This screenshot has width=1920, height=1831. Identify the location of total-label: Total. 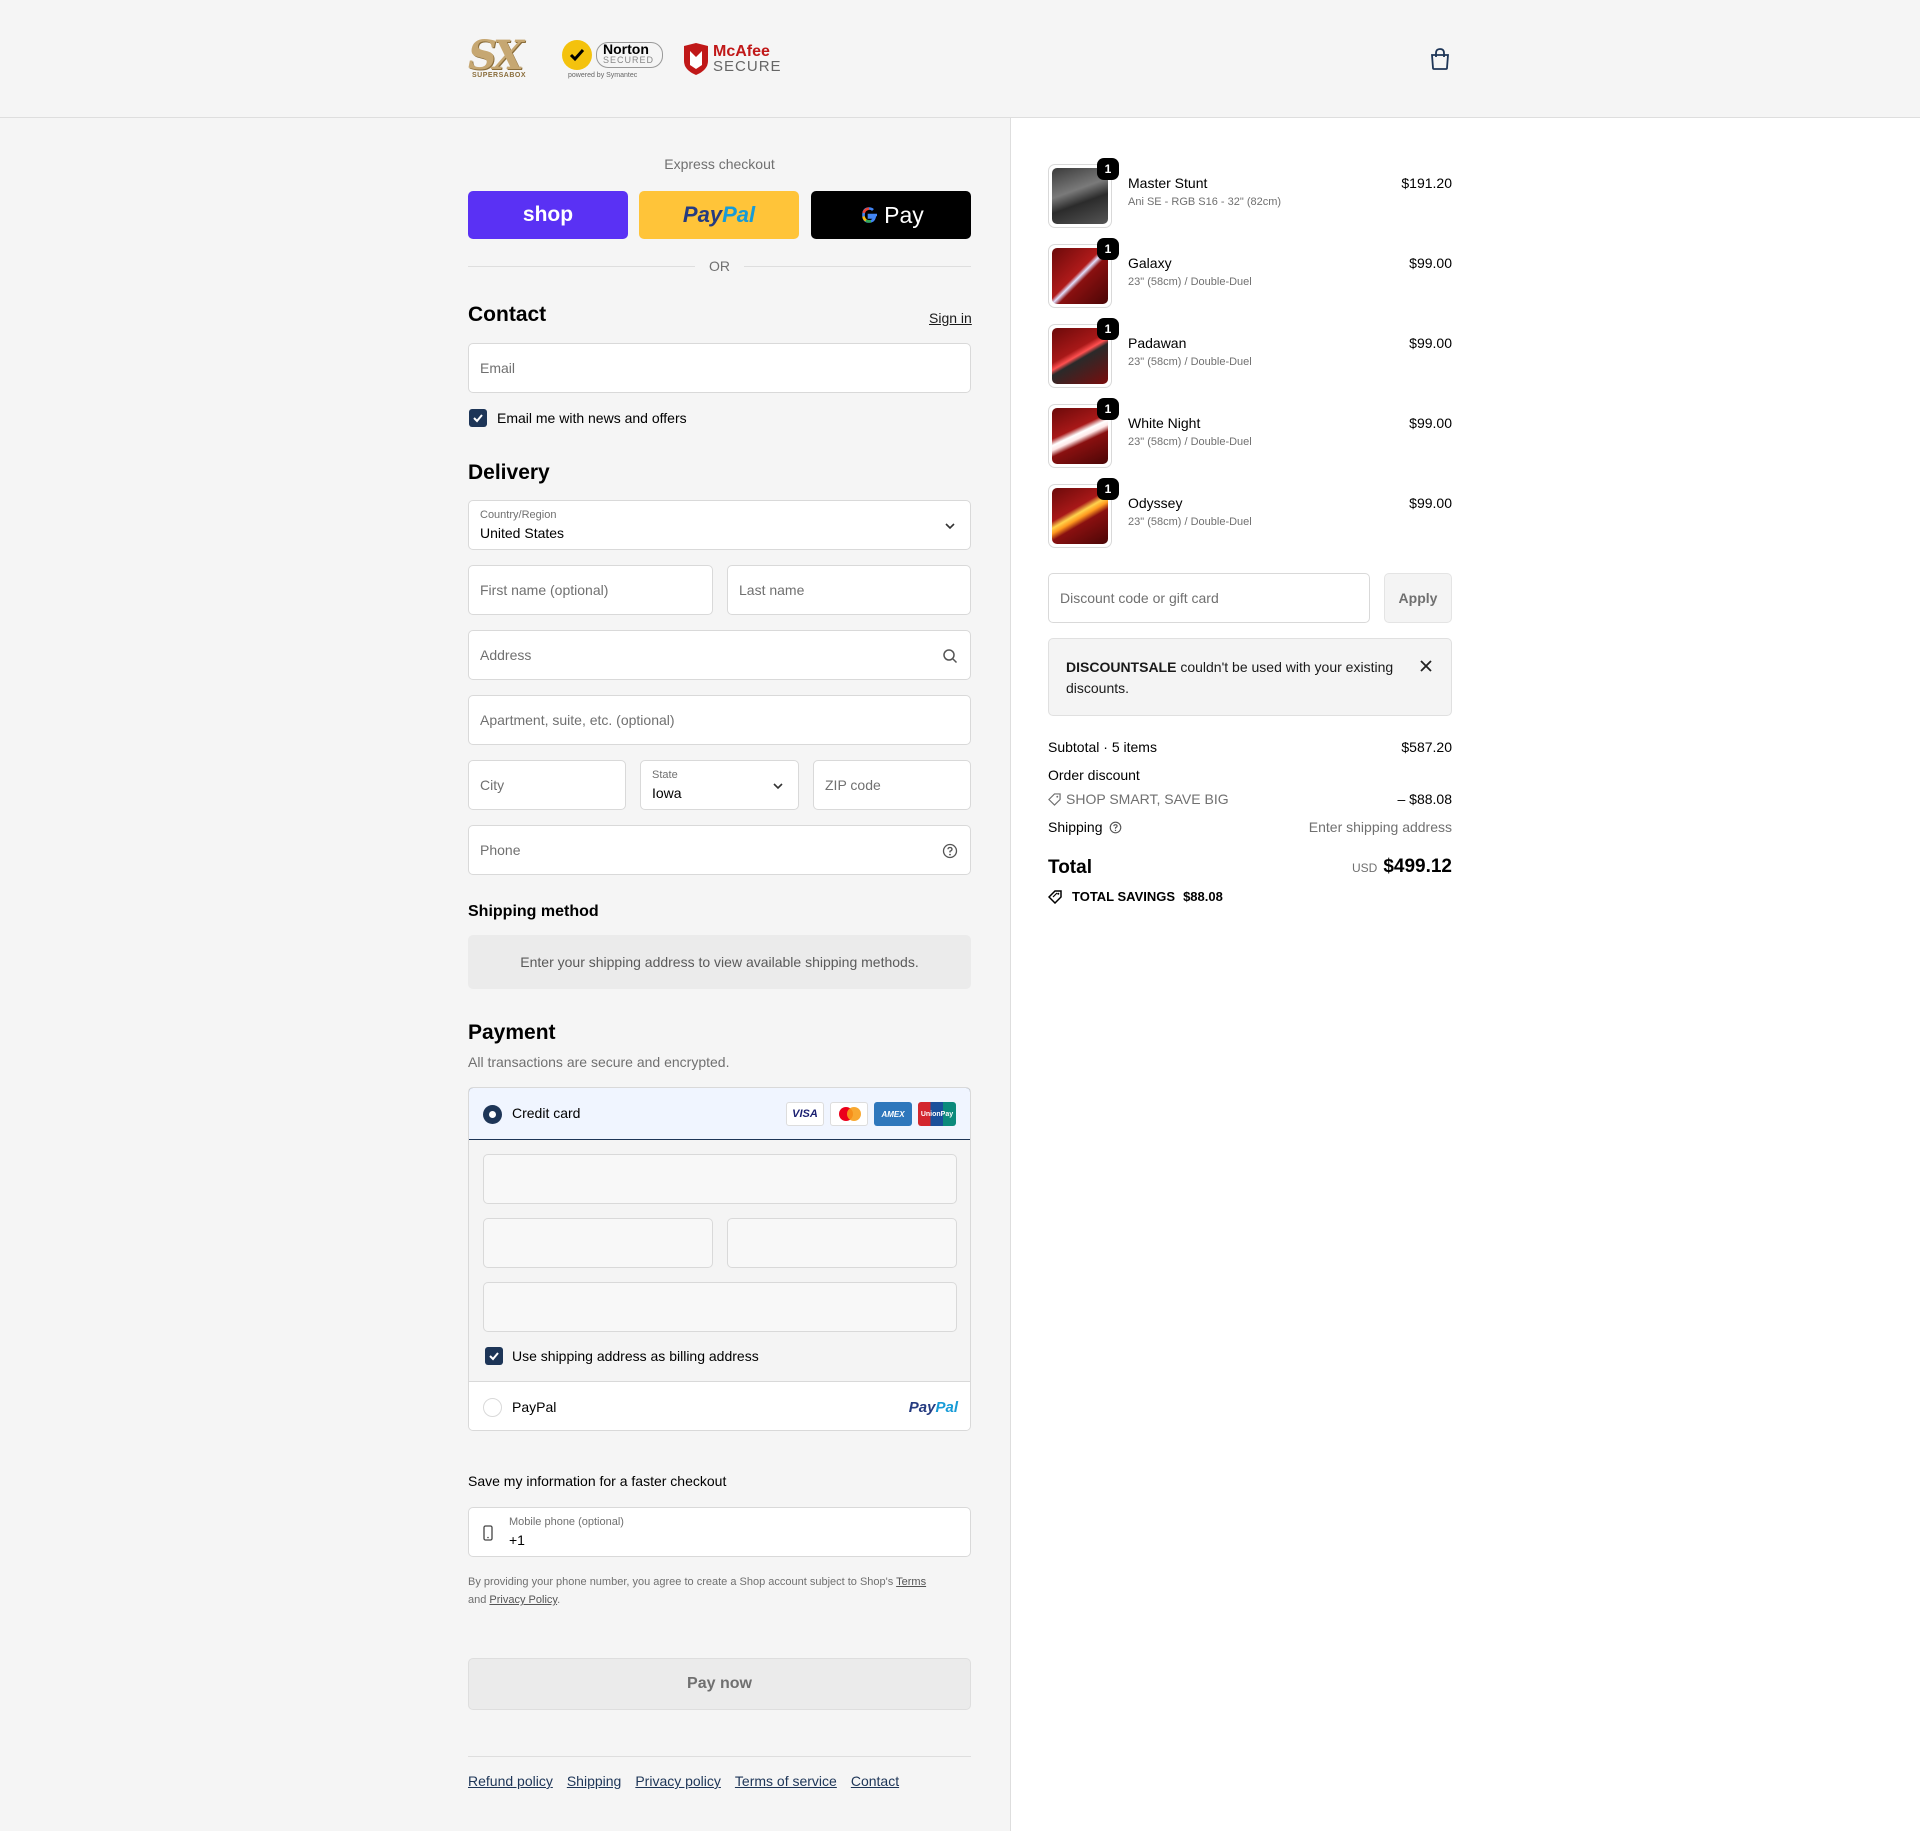
(1070, 867).